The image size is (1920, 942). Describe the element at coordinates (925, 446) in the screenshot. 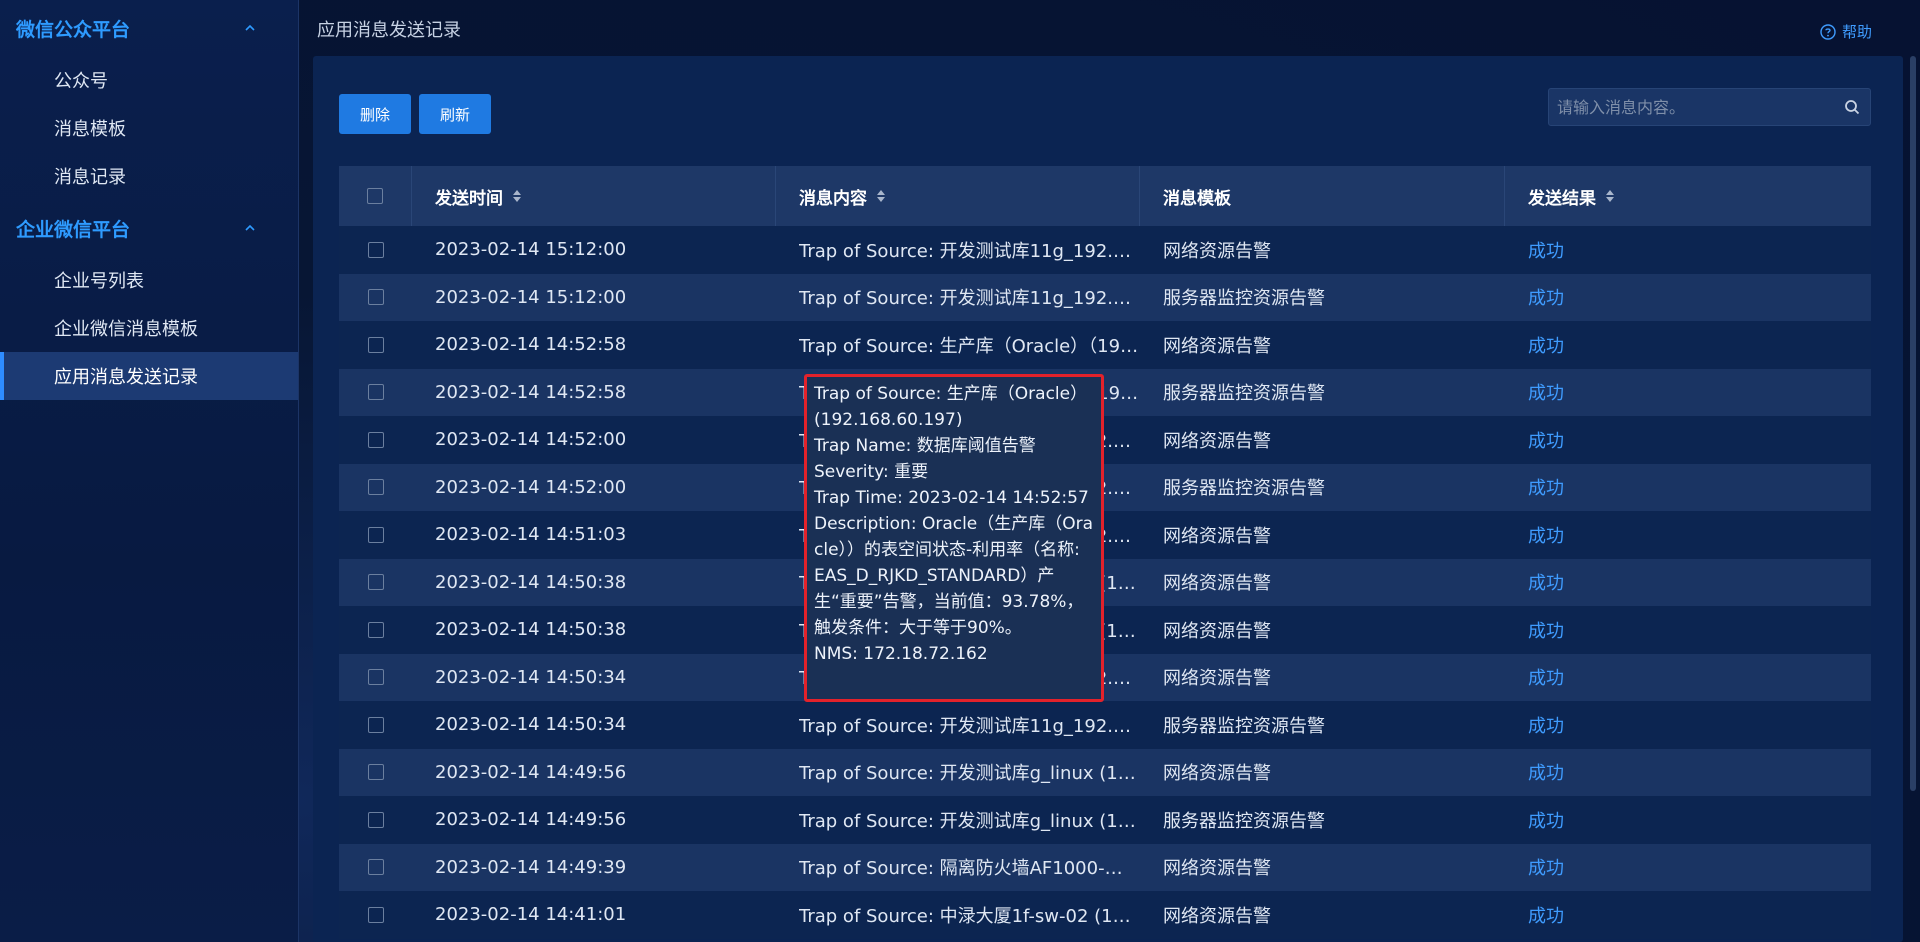

I see `tooltip-line: Trap Name: 数据库阈值告警` at that location.